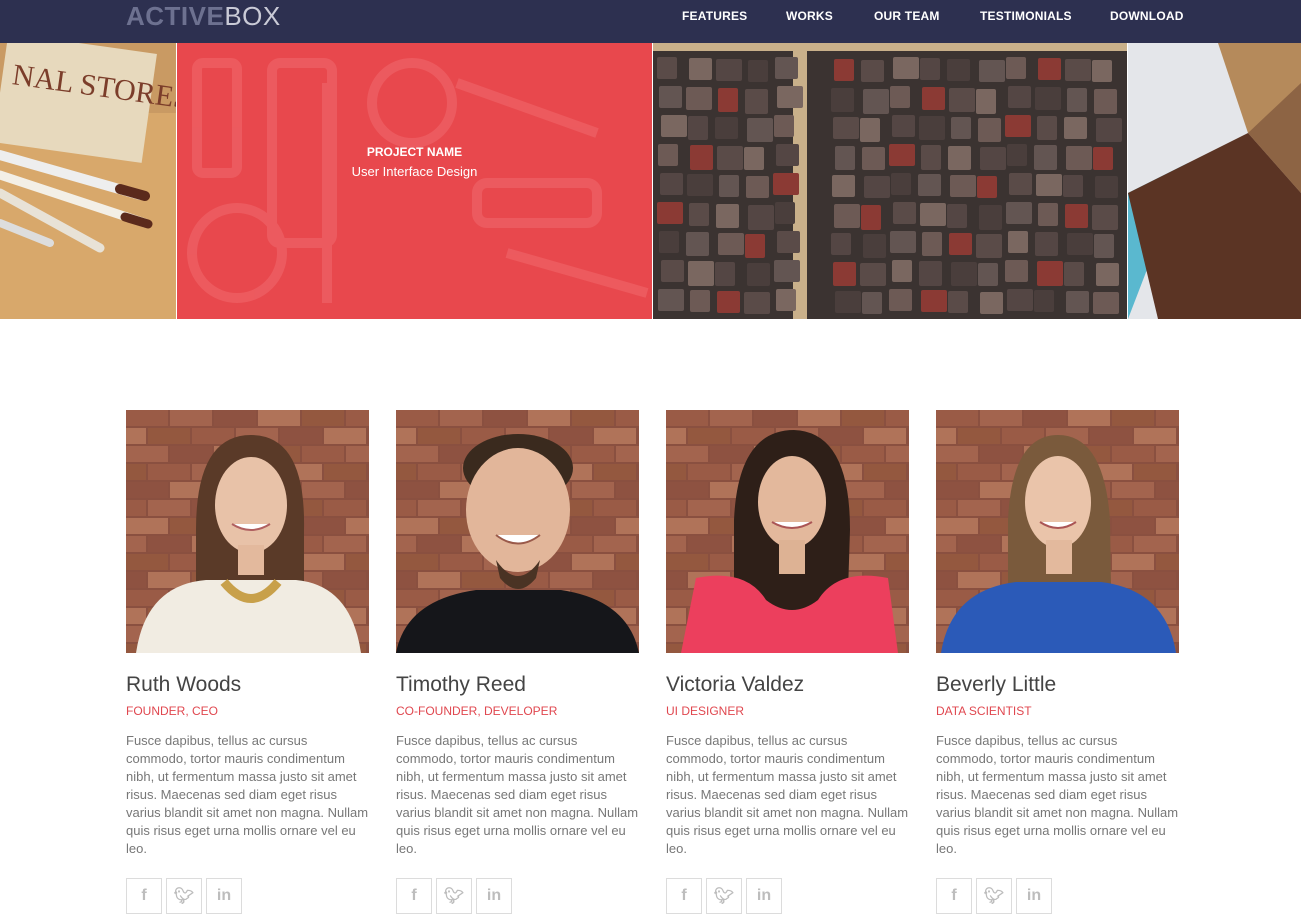 This screenshot has width=1301, height=914. I want to click on portfolio-hover-title: PROJECT NAME, so click(414, 152).